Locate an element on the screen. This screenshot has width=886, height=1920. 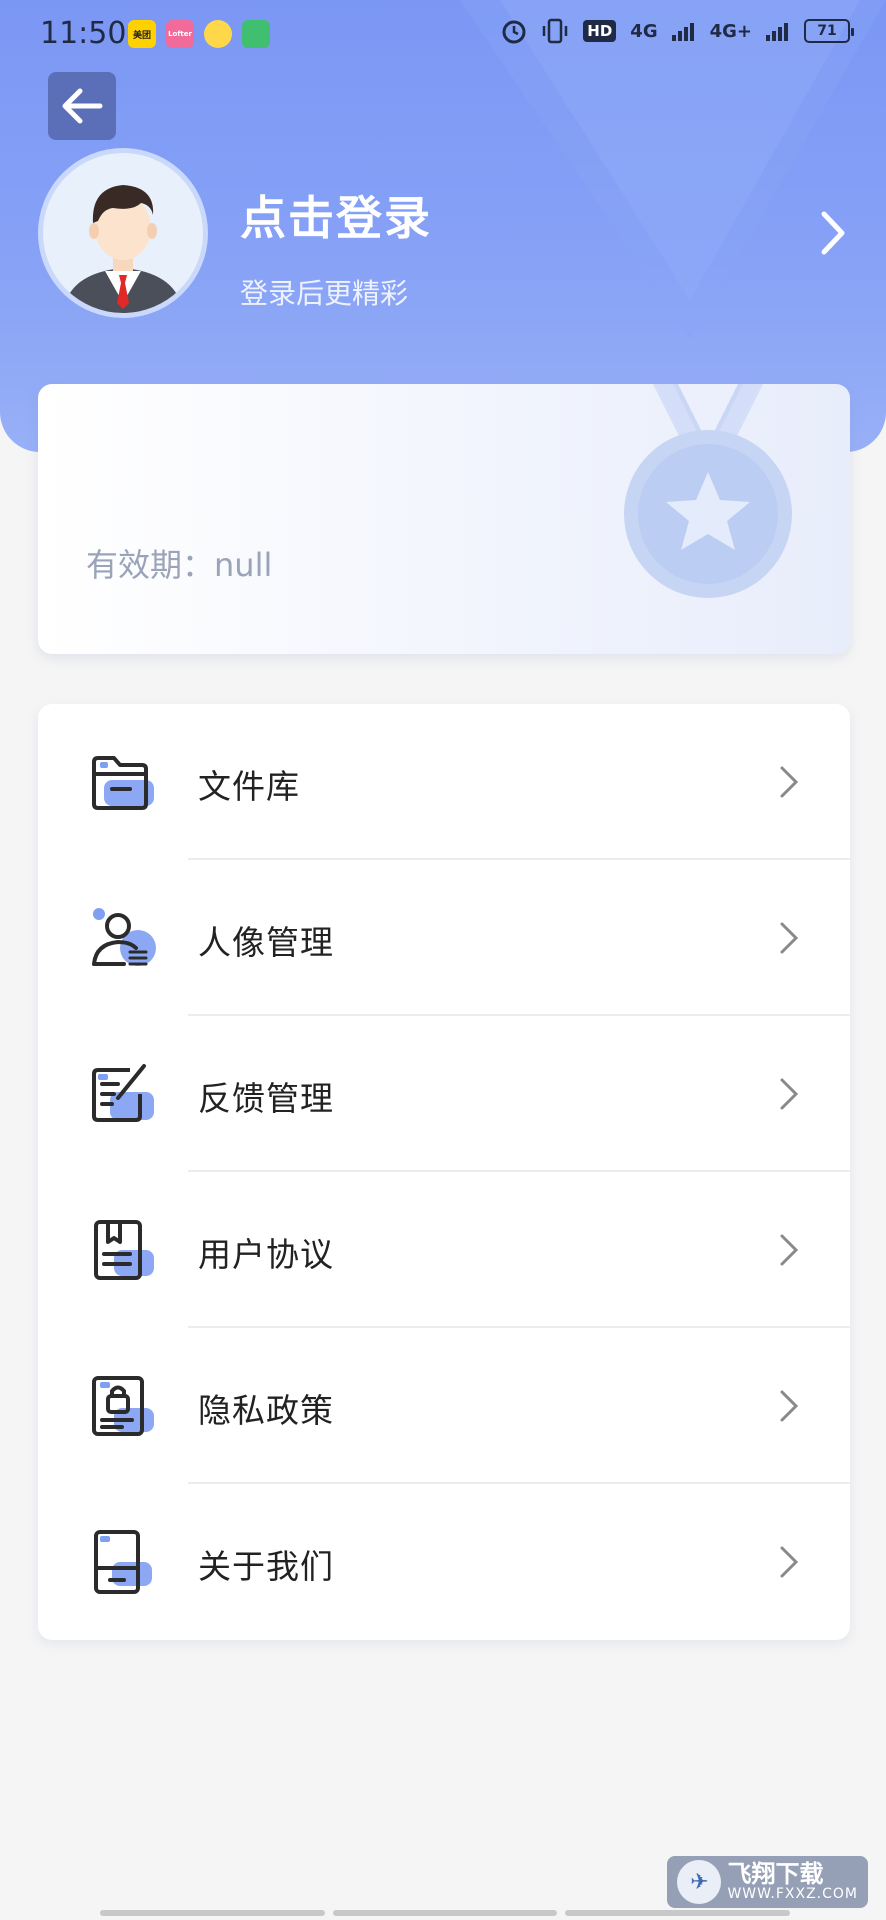
status-indicators: HD 4G 4G+ 71 is located at coordinates (677, 31).